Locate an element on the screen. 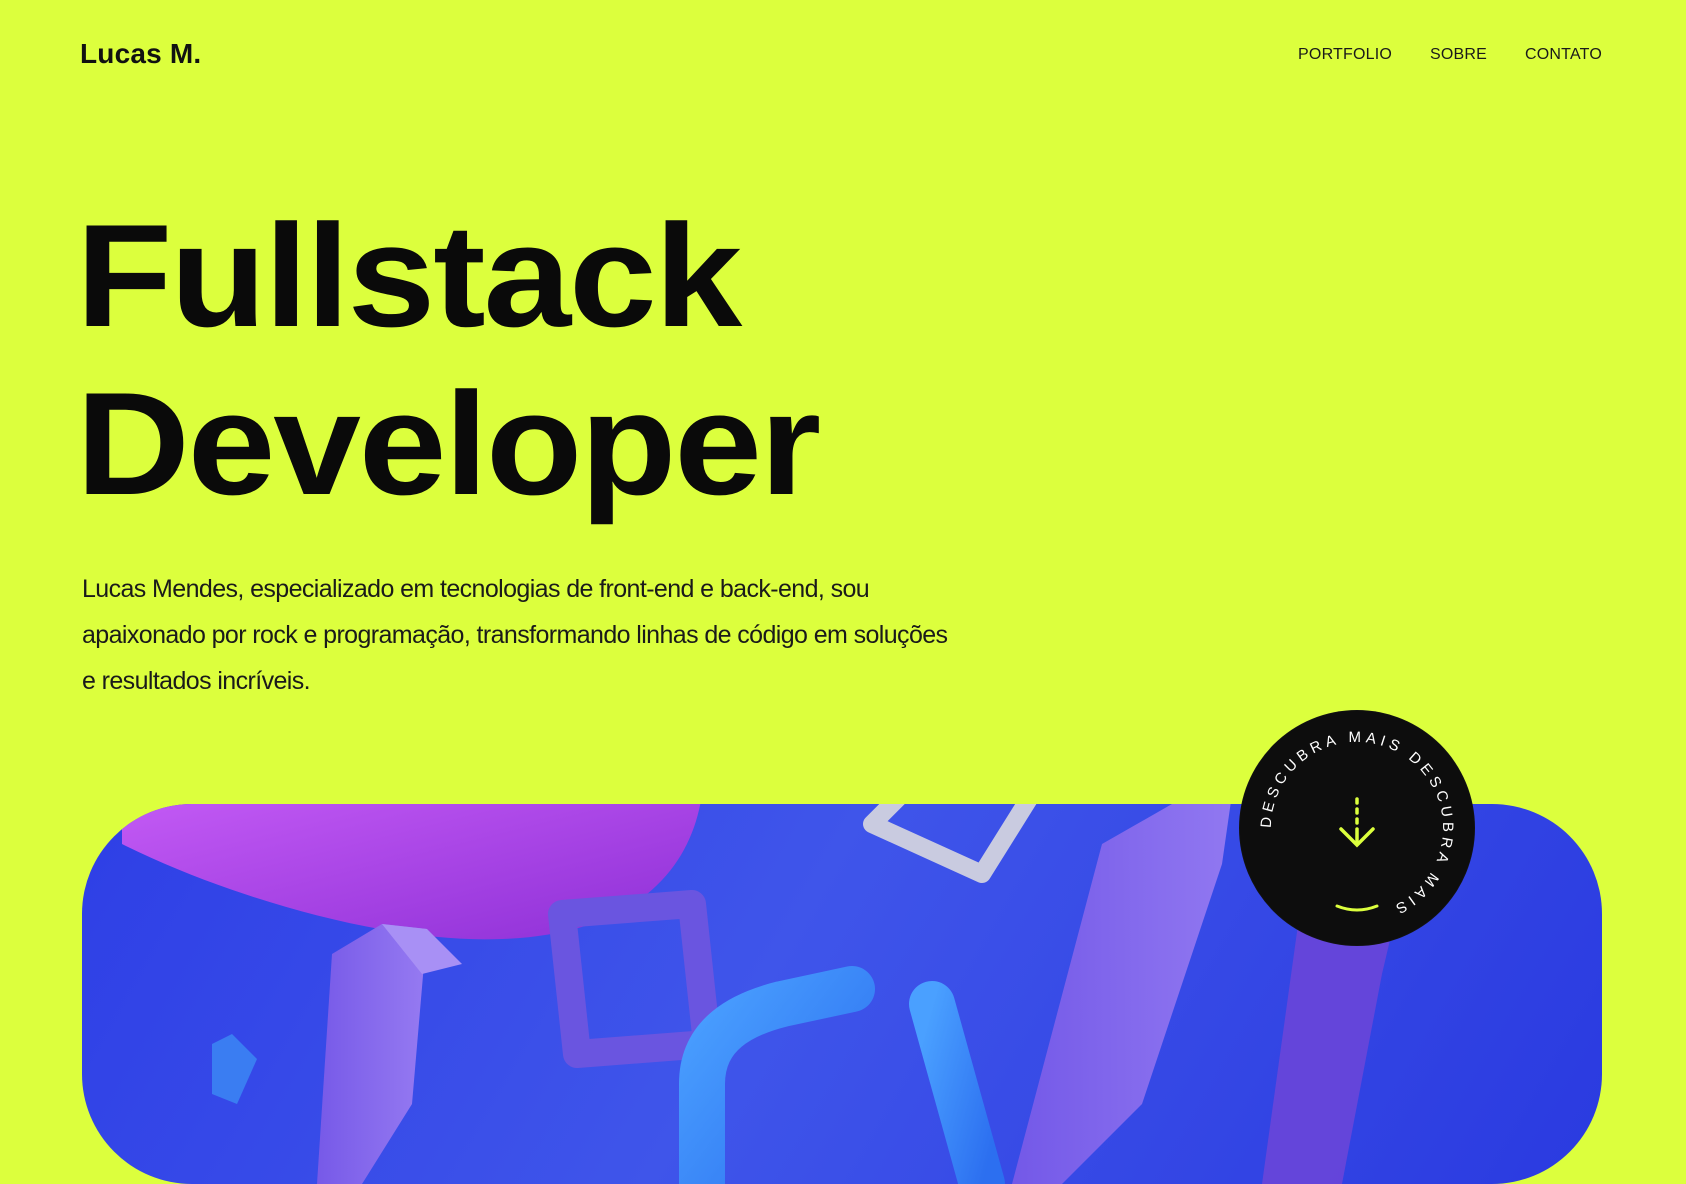 Image resolution: width=1686 pixels, height=1184 pixels. hero-title: Fullstack Developer is located at coordinates (448, 360).